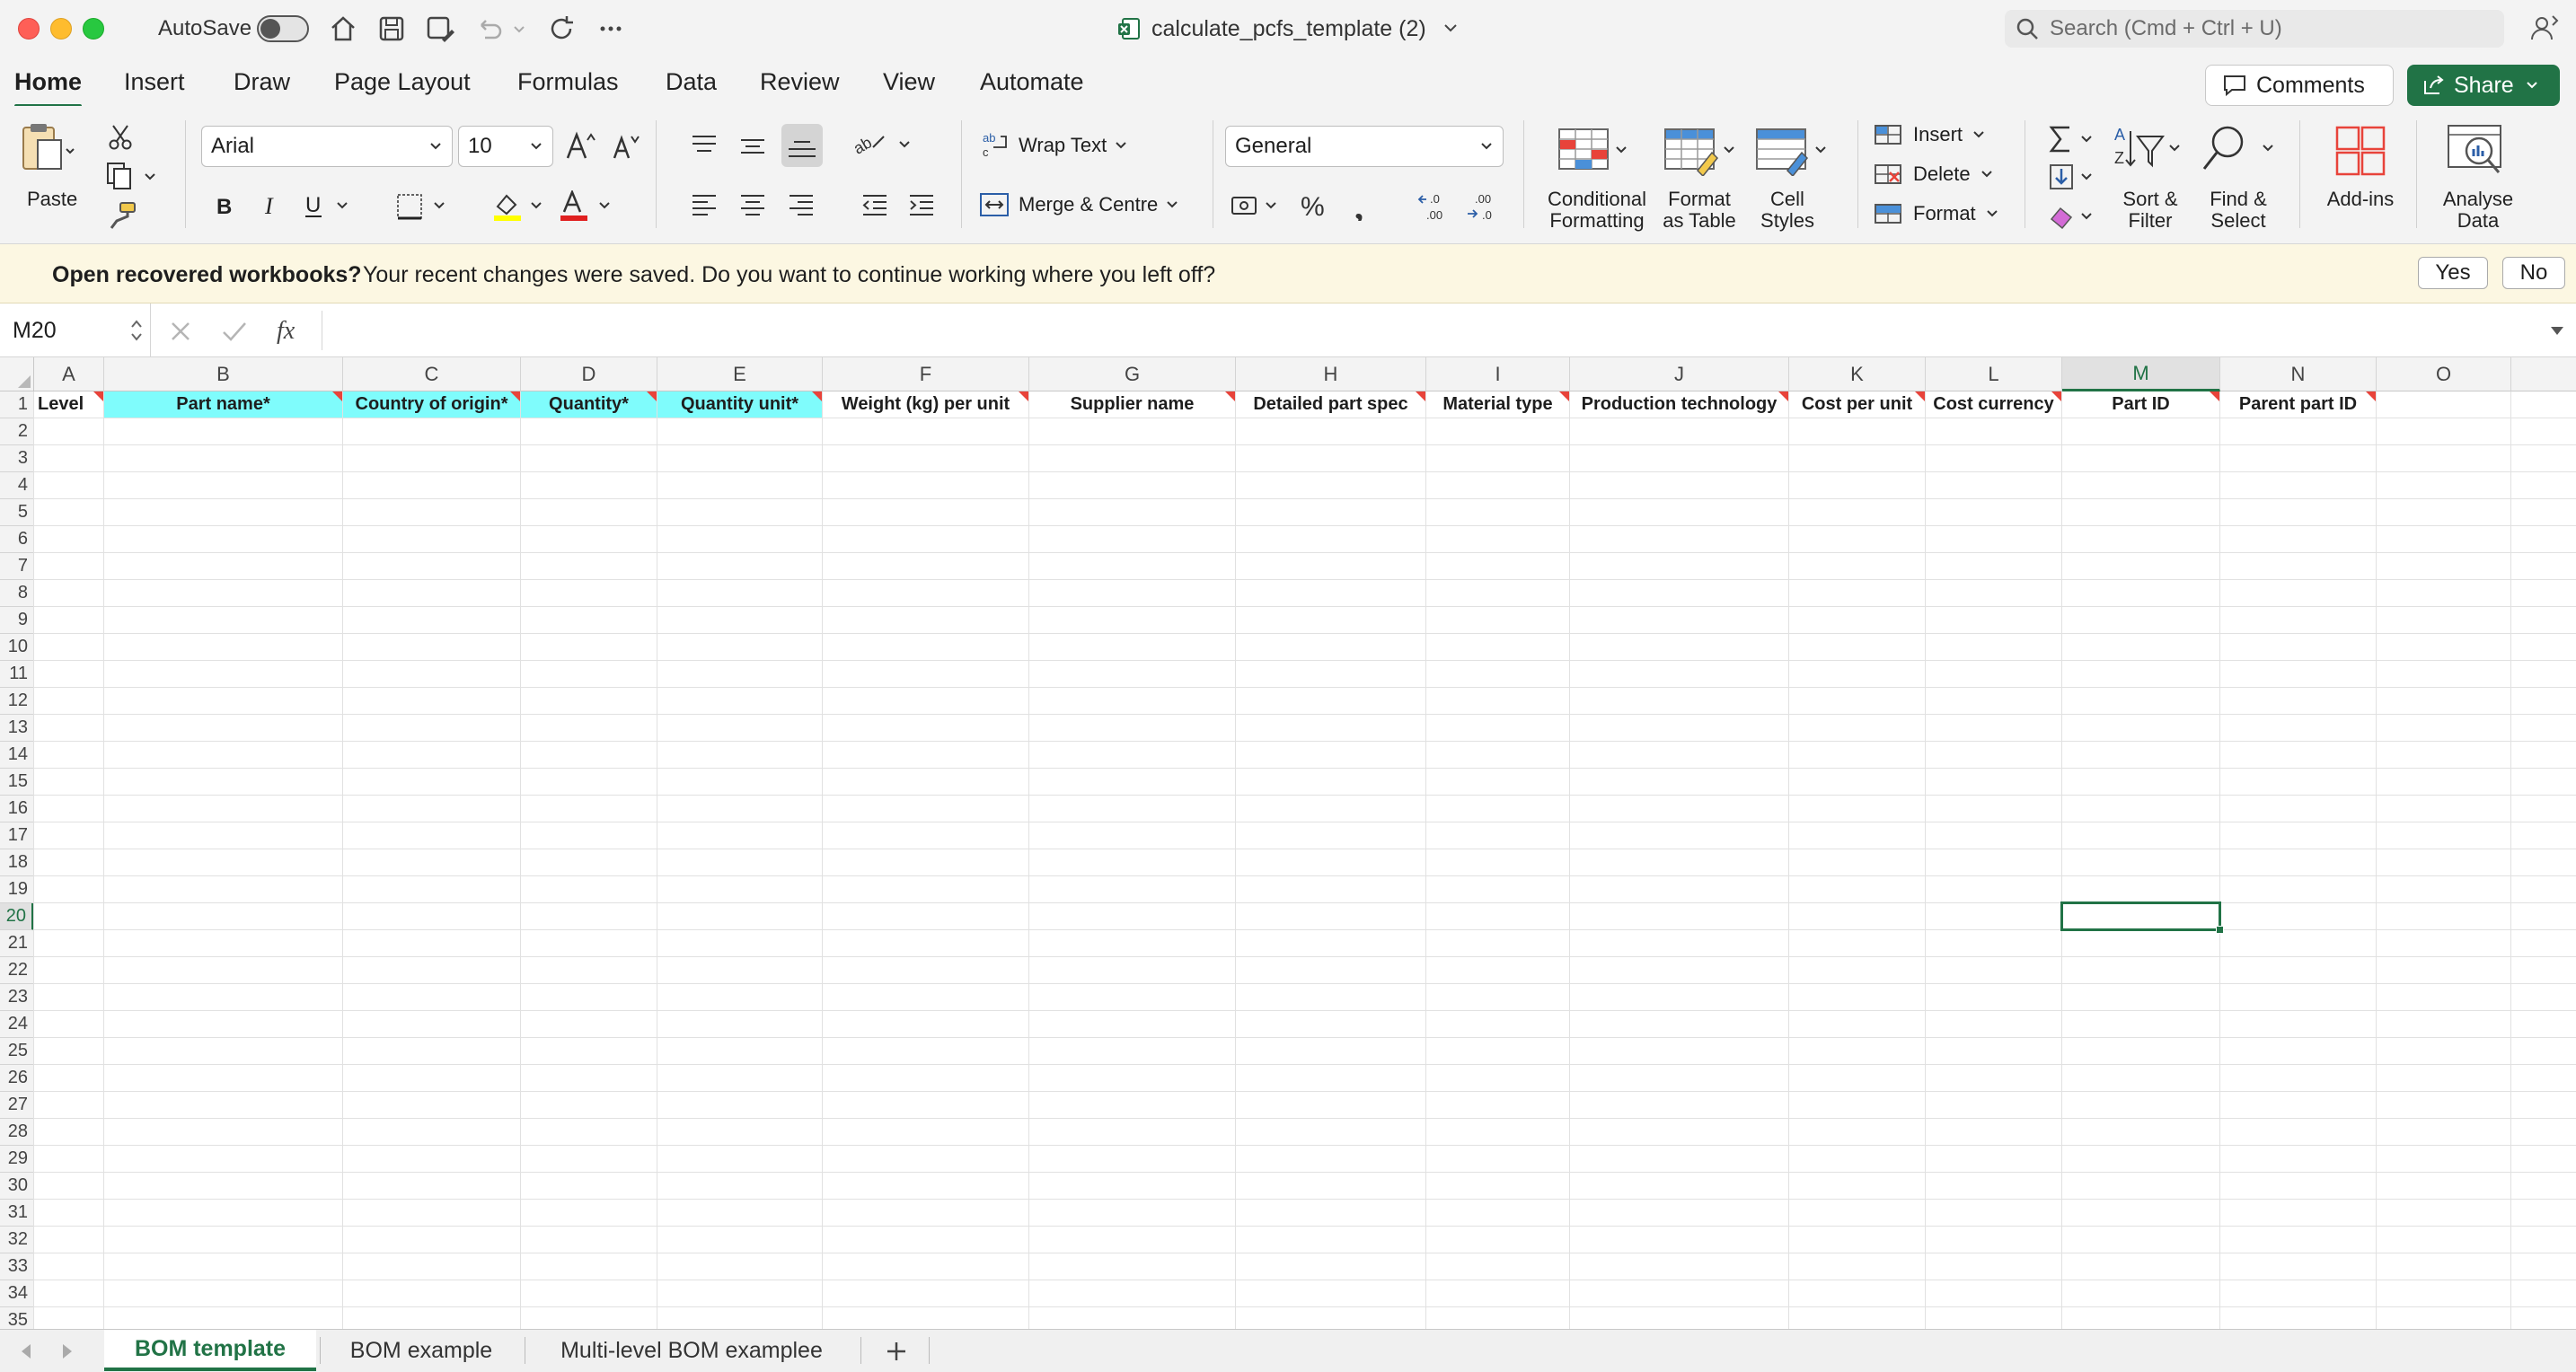  What do you see at coordinates (17, 512) in the screenshot?
I see `row-header-5: 5` at bounding box center [17, 512].